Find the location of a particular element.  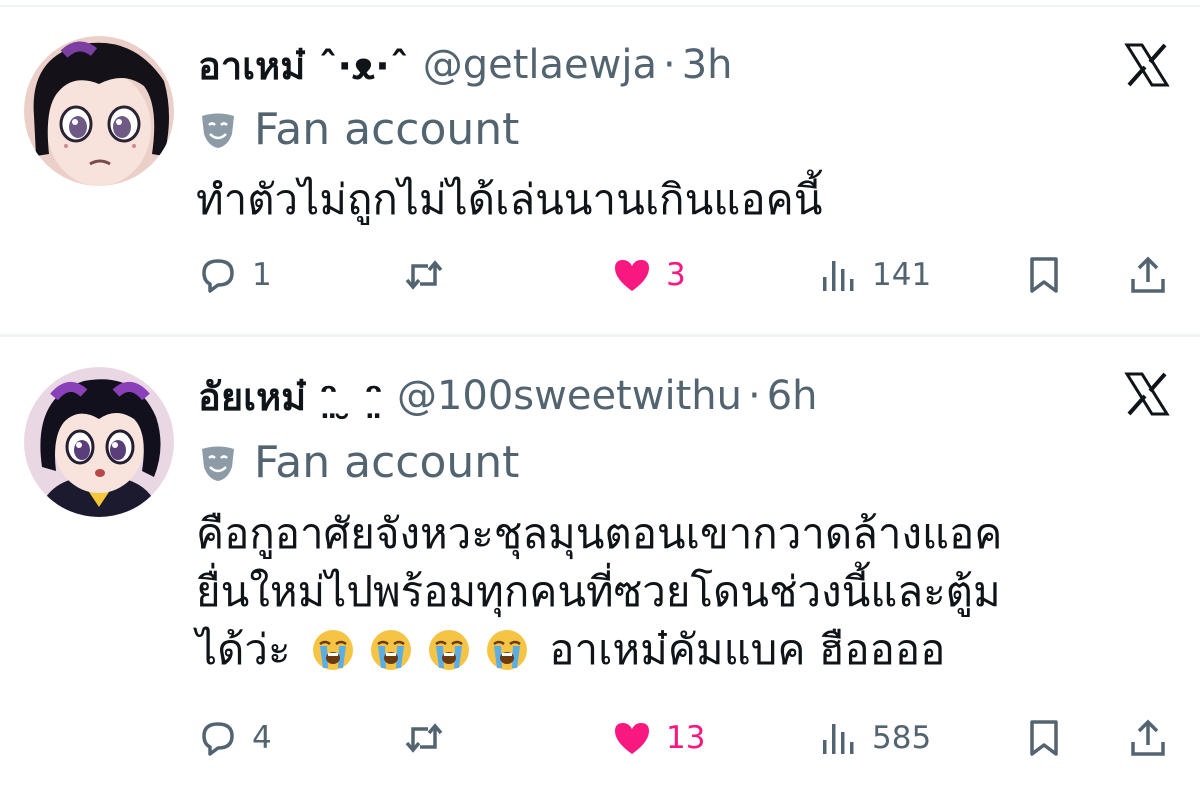

tweet-text-segment: อาเหม๋คัมแบค ฮืออออ is located at coordinates (747, 649).